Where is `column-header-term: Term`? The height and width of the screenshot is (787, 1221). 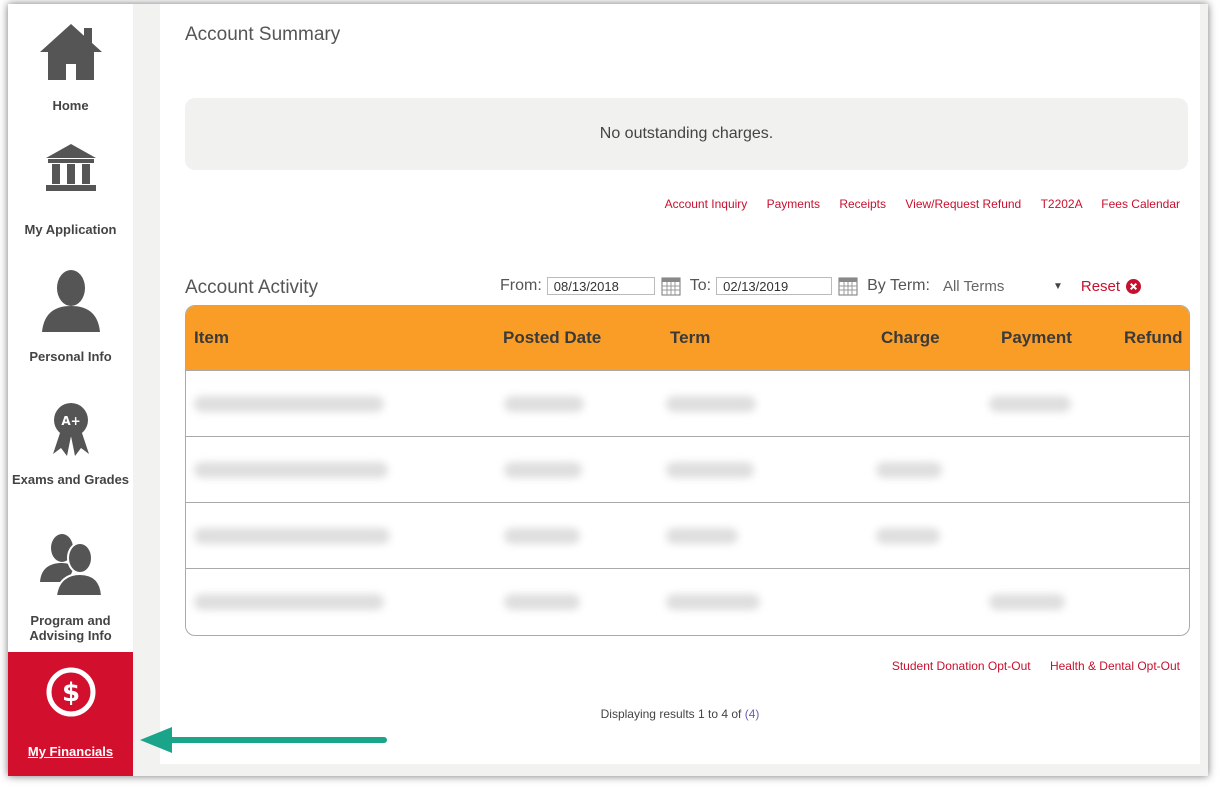
column-header-term: Term is located at coordinates (690, 338).